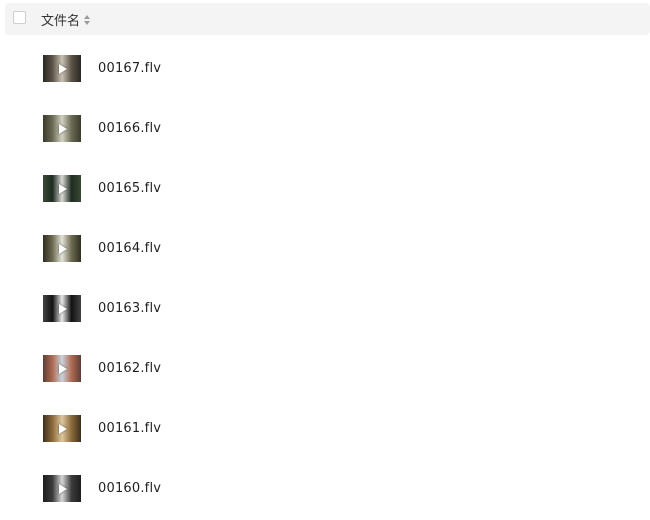 This screenshot has width=650, height=520. Describe the element at coordinates (129, 248) in the screenshot. I see `file-name: 00164.flv` at that location.